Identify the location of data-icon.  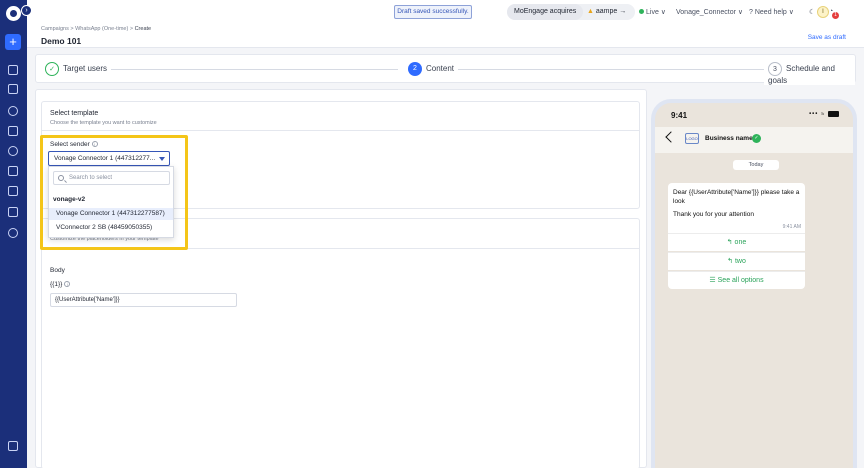
(13, 233).